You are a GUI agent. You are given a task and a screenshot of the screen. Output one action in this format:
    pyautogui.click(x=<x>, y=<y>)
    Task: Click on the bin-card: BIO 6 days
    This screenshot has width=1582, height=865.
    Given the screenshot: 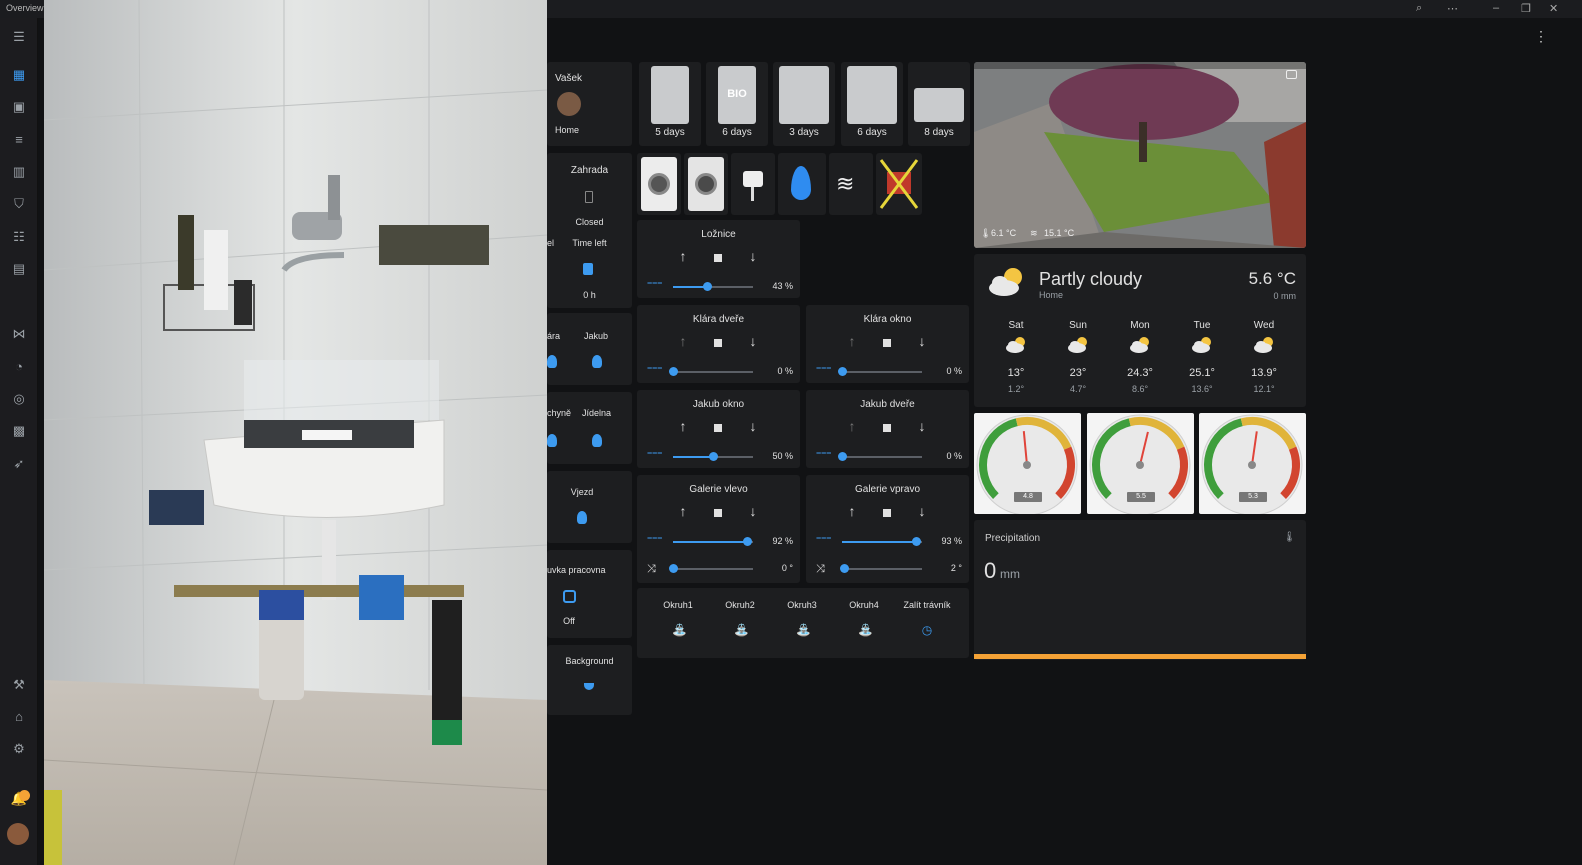 What is the action you would take?
    pyautogui.click(x=737, y=104)
    